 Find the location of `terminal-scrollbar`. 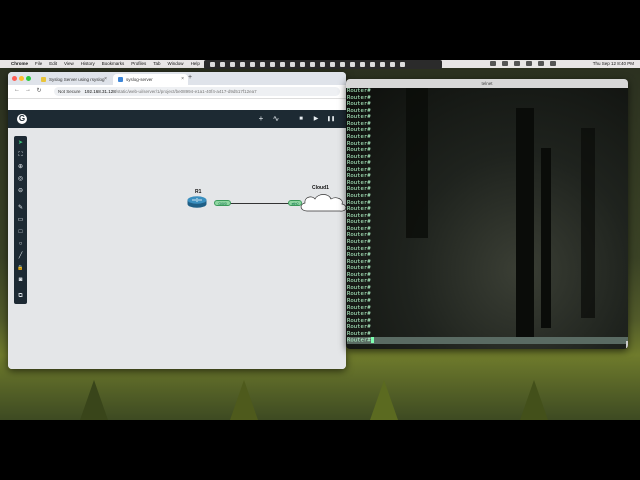

terminal-scrollbar is located at coordinates (627, 344).